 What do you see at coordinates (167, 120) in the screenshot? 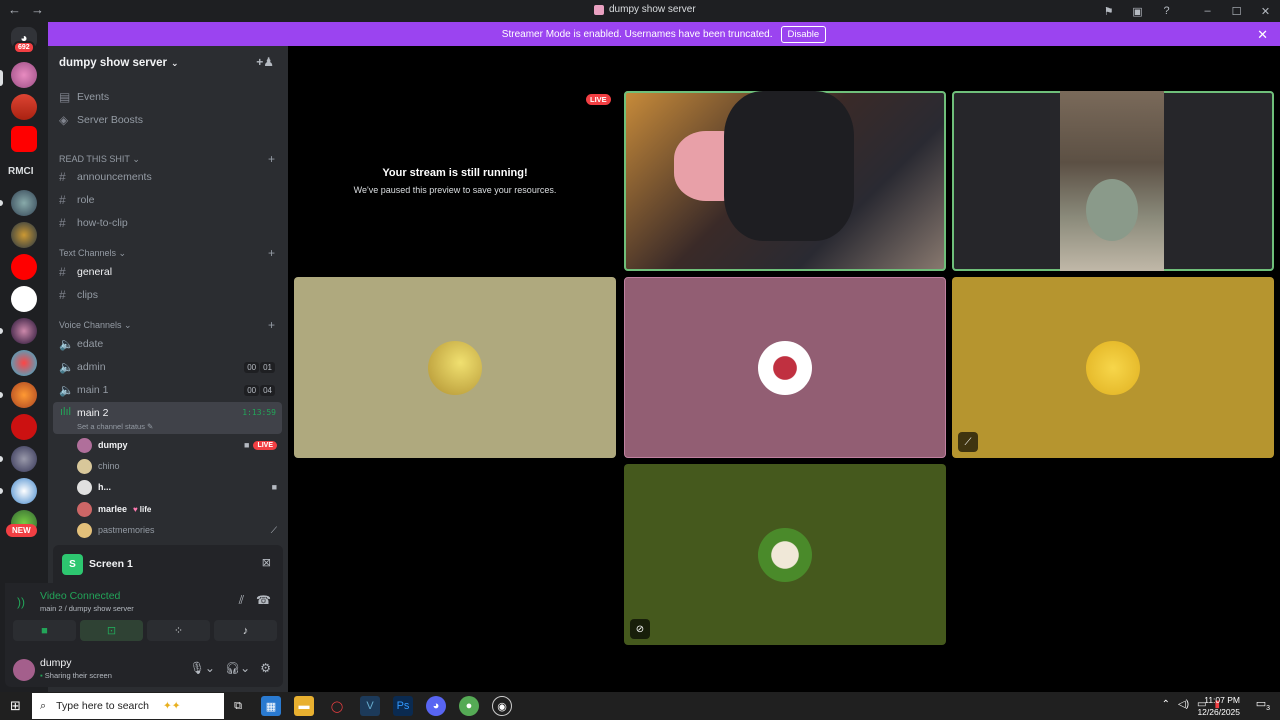
I see `server-boosts-row: ◈ Server Boosts` at bounding box center [167, 120].